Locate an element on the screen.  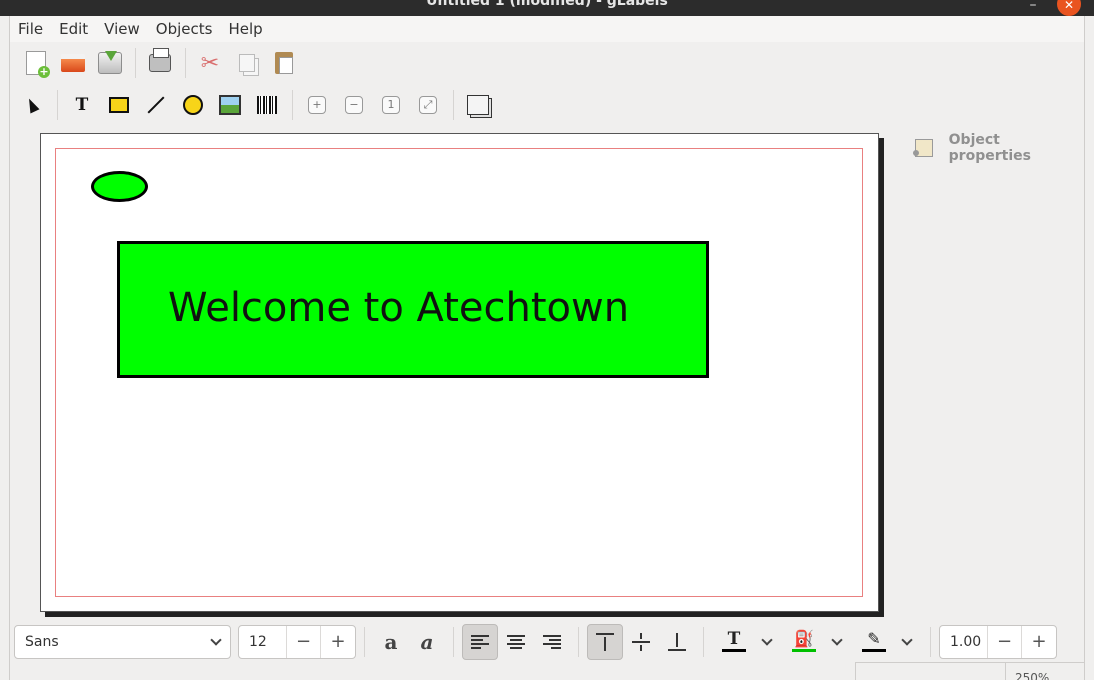
print-button is located at coordinates (160, 63).